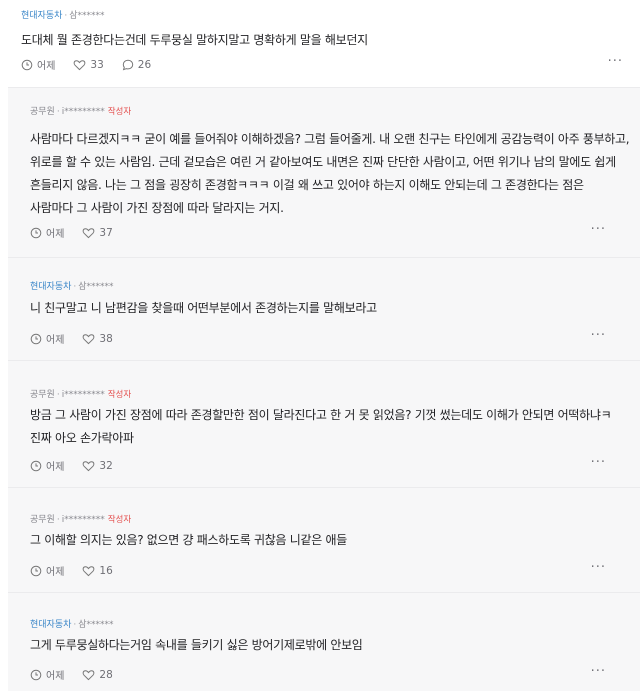  What do you see at coordinates (97, 674) in the screenshot?
I see `like-button: 28` at bounding box center [97, 674].